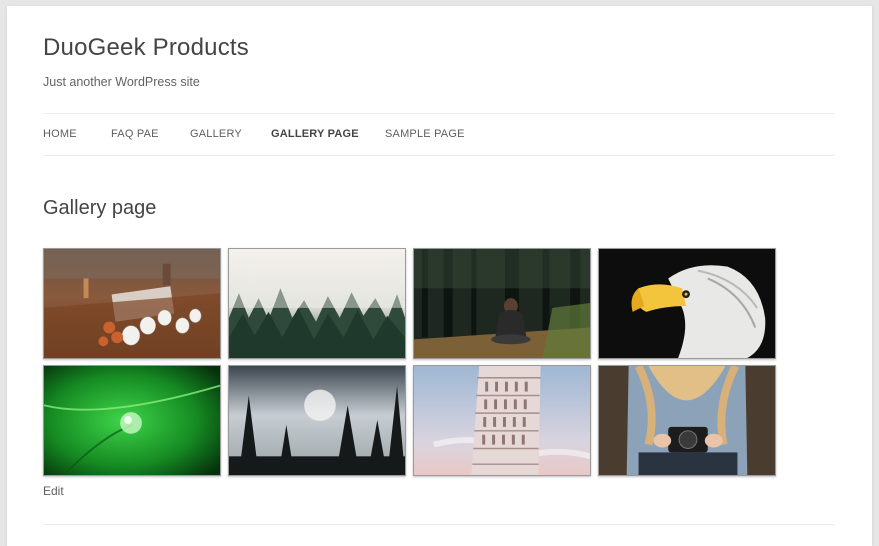 Image resolution: width=879 pixels, height=546 pixels. I want to click on nav-item-home: HOME, so click(60, 134).